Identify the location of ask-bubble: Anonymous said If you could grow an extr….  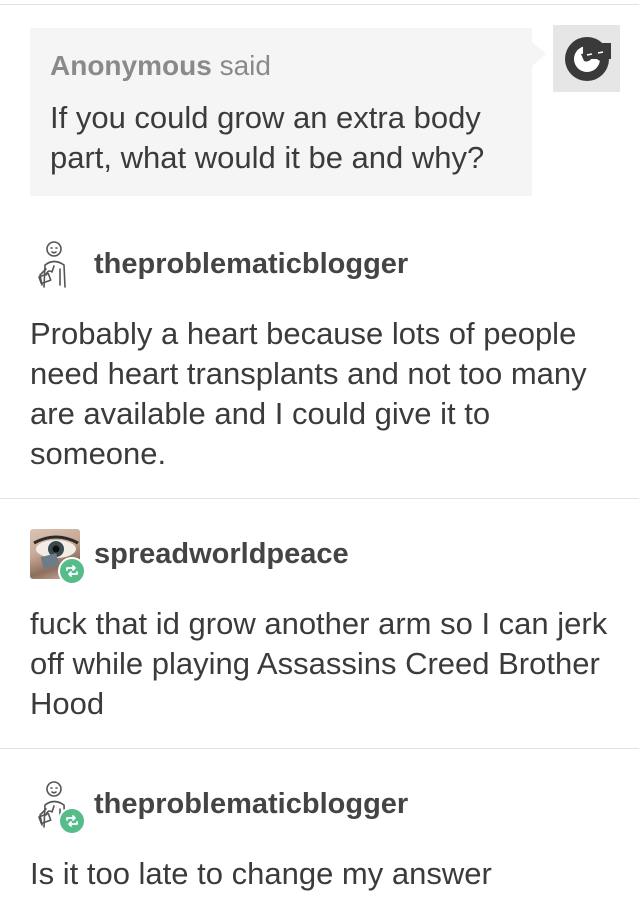
(281, 112).